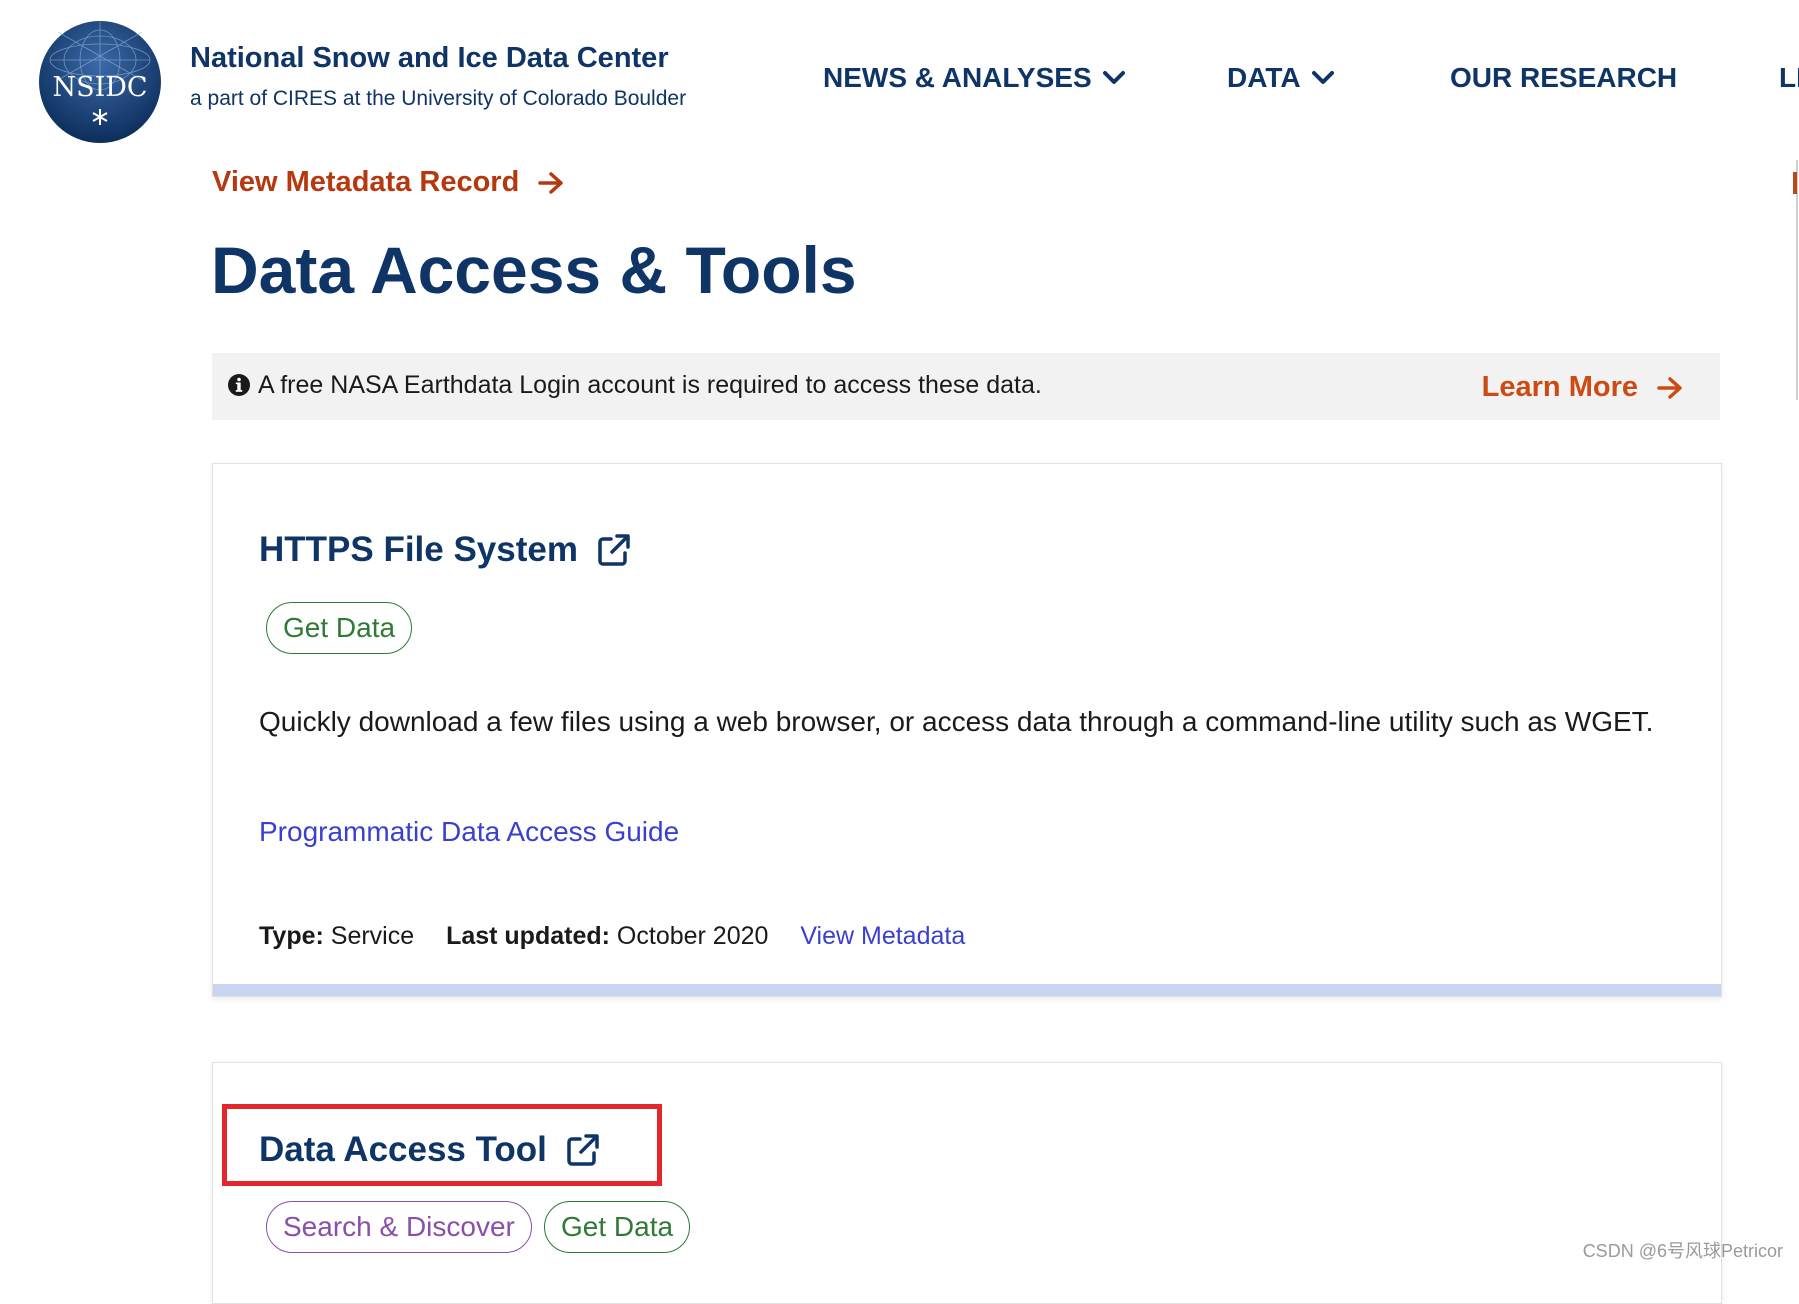 Image resolution: width=1799 pixels, height=1304 pixels. I want to click on org-name: National Snow and Ice Data Center, so click(429, 58).